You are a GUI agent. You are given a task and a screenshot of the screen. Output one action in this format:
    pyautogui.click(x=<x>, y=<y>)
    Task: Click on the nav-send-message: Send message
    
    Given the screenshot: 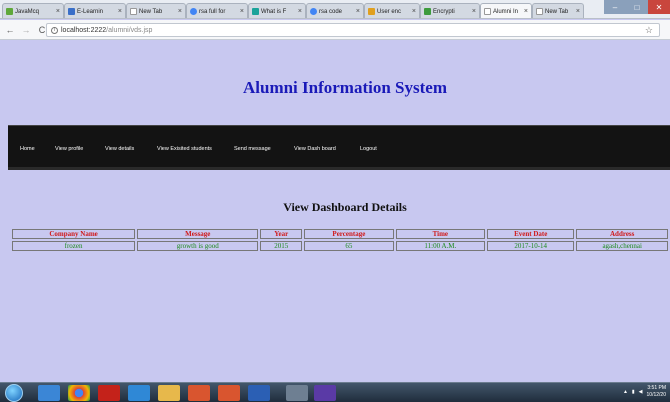 What is the action you would take?
    pyautogui.click(x=252, y=149)
    